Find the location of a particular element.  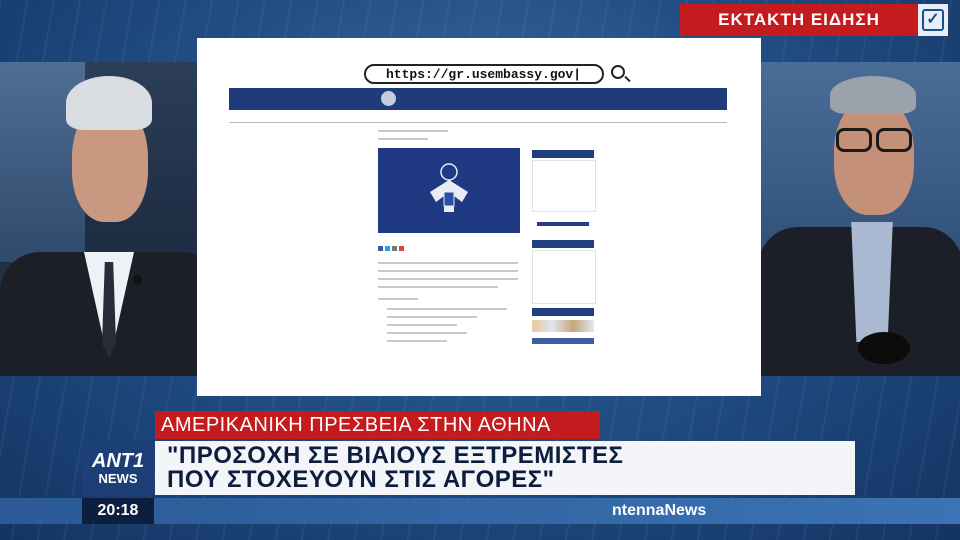

logo-line2: NEWS is located at coordinates (118, 478).